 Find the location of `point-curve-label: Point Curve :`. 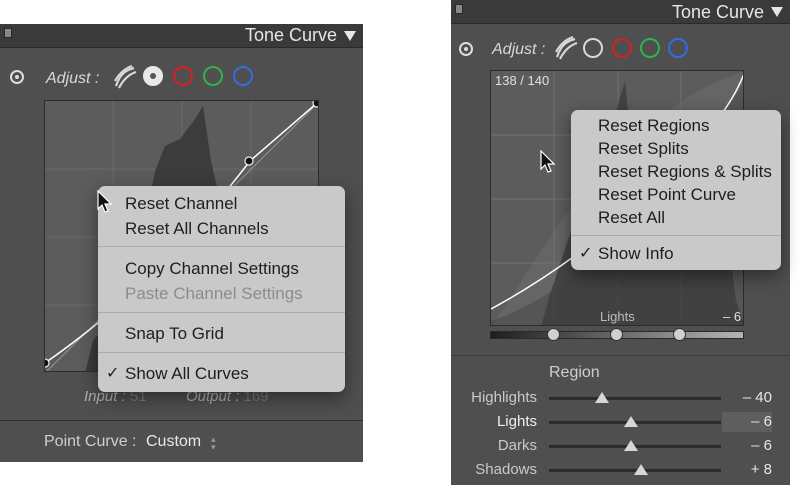

point-curve-label: Point Curve : is located at coordinates (90, 441).